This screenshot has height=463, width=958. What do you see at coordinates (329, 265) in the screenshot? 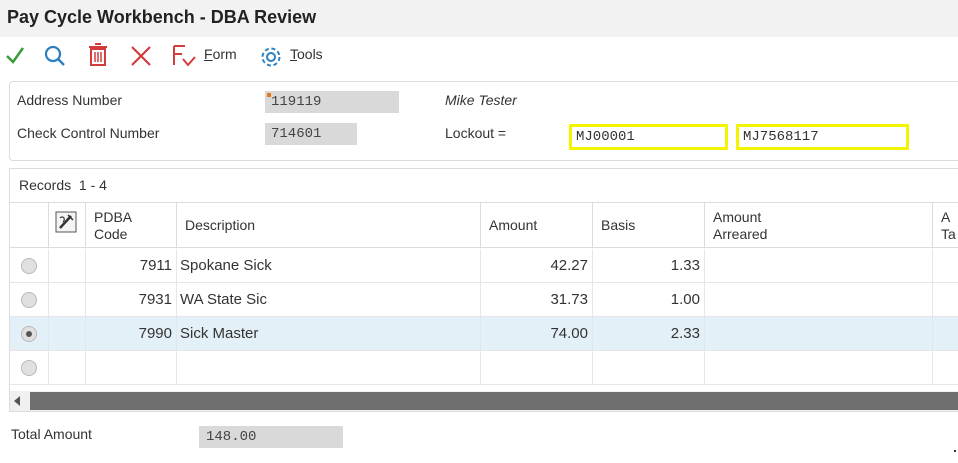
I see `description-cell: Spokane Sick` at bounding box center [329, 265].